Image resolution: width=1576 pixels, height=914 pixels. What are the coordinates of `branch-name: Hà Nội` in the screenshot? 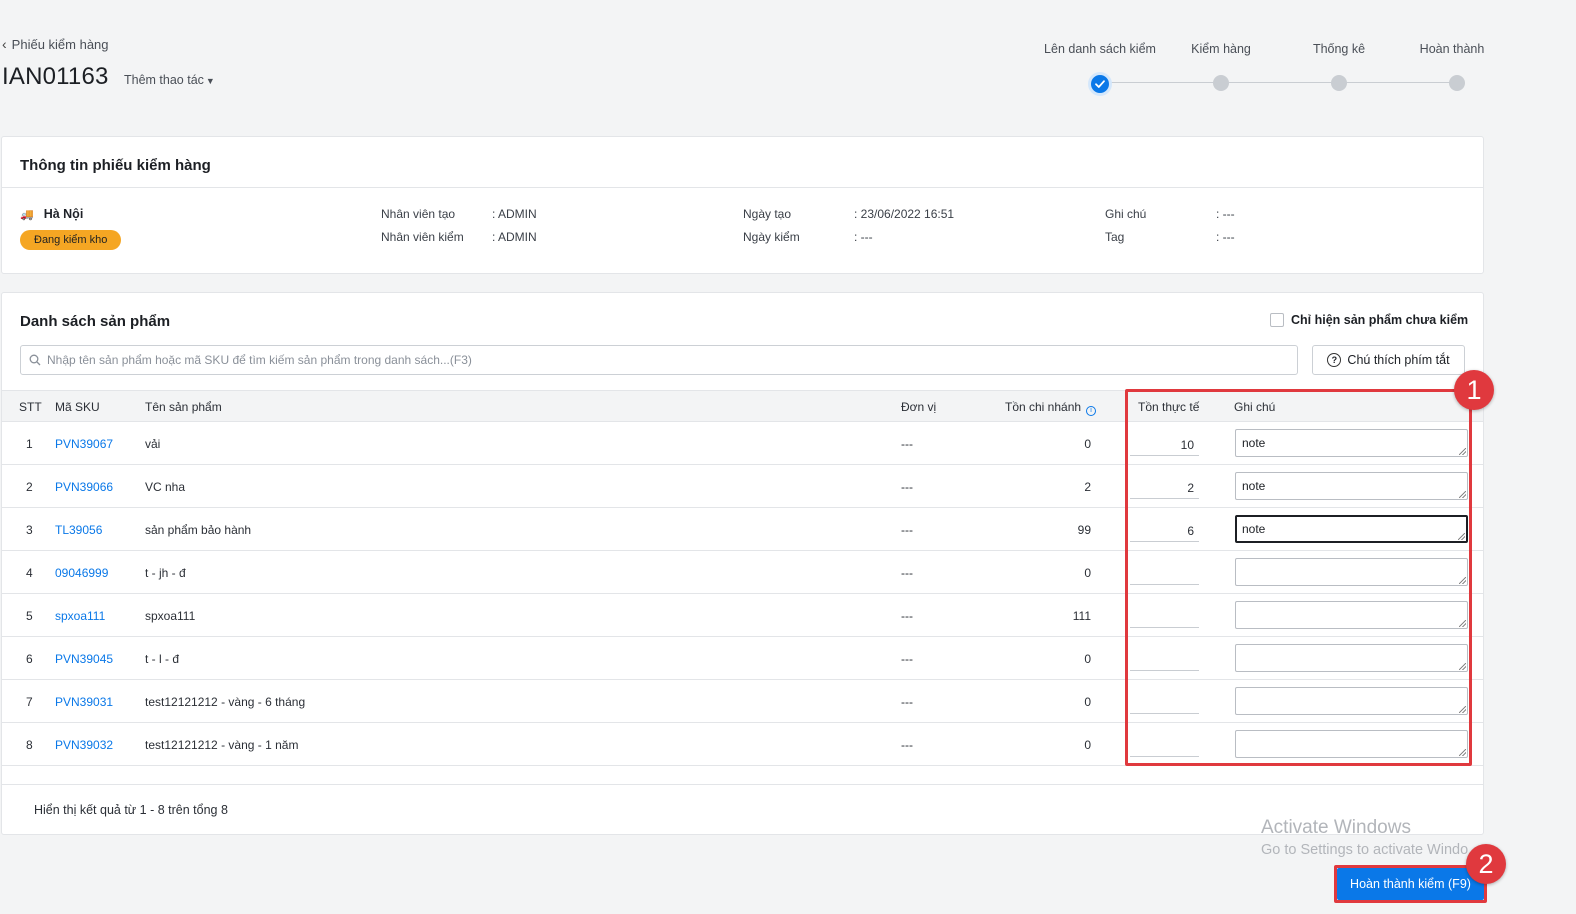 It's located at (63, 214).